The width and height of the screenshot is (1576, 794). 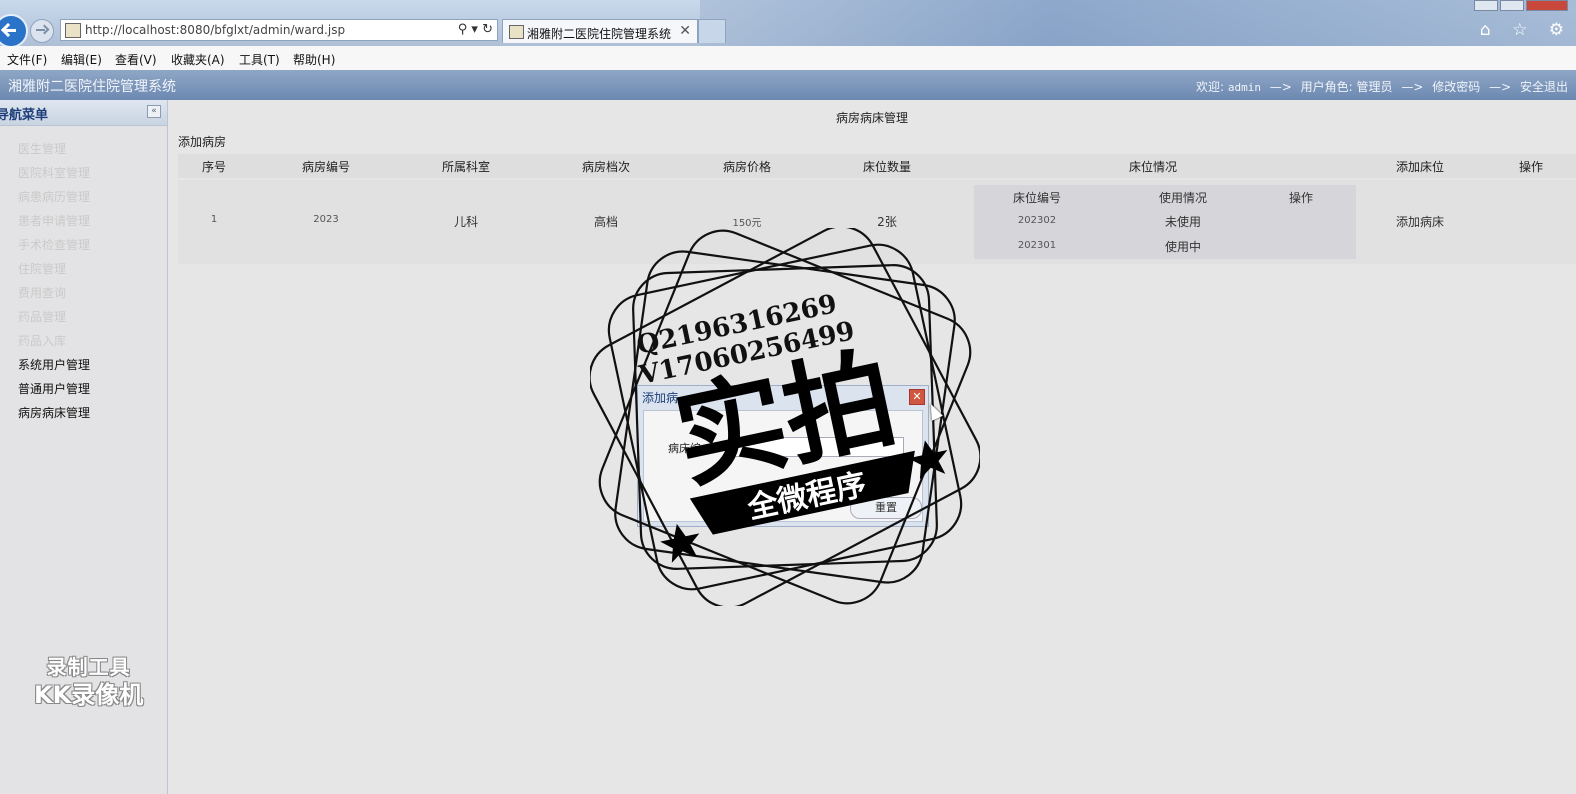 What do you see at coordinates (466, 222) in the screenshot?
I see `cell-department: 儿科` at bounding box center [466, 222].